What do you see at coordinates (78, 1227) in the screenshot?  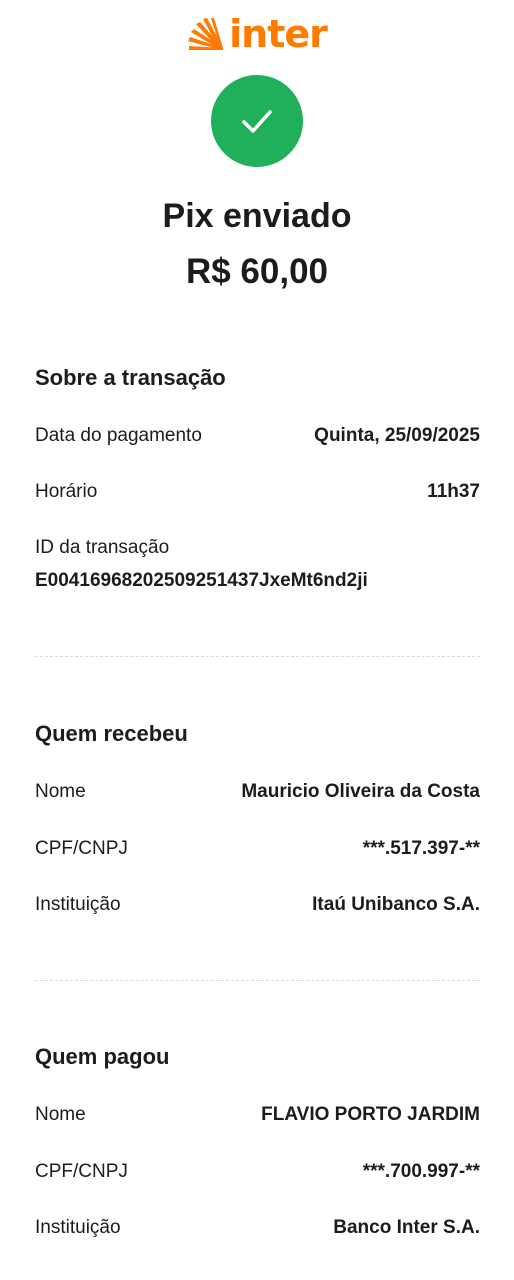 I see `payer-bank-label: Instituição` at bounding box center [78, 1227].